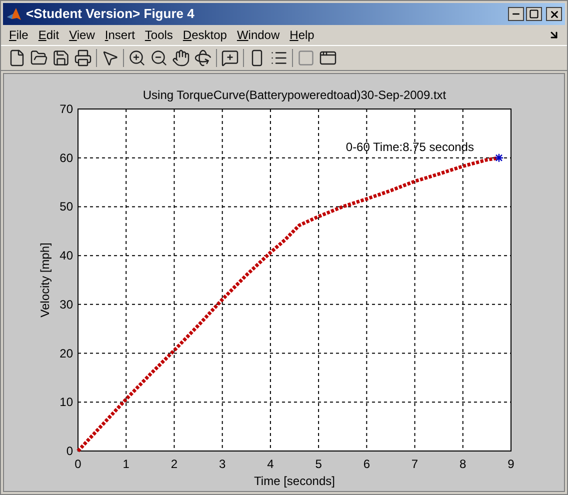 This screenshot has height=495, width=568. I want to click on y-tick-label: 30, so click(66, 304).